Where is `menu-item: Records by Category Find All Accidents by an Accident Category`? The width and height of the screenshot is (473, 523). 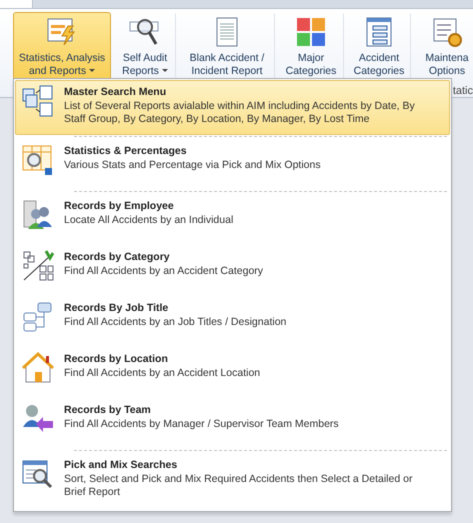 menu-item: Records by Category Find All Accidents by an Accident Category is located at coordinates (232, 270).